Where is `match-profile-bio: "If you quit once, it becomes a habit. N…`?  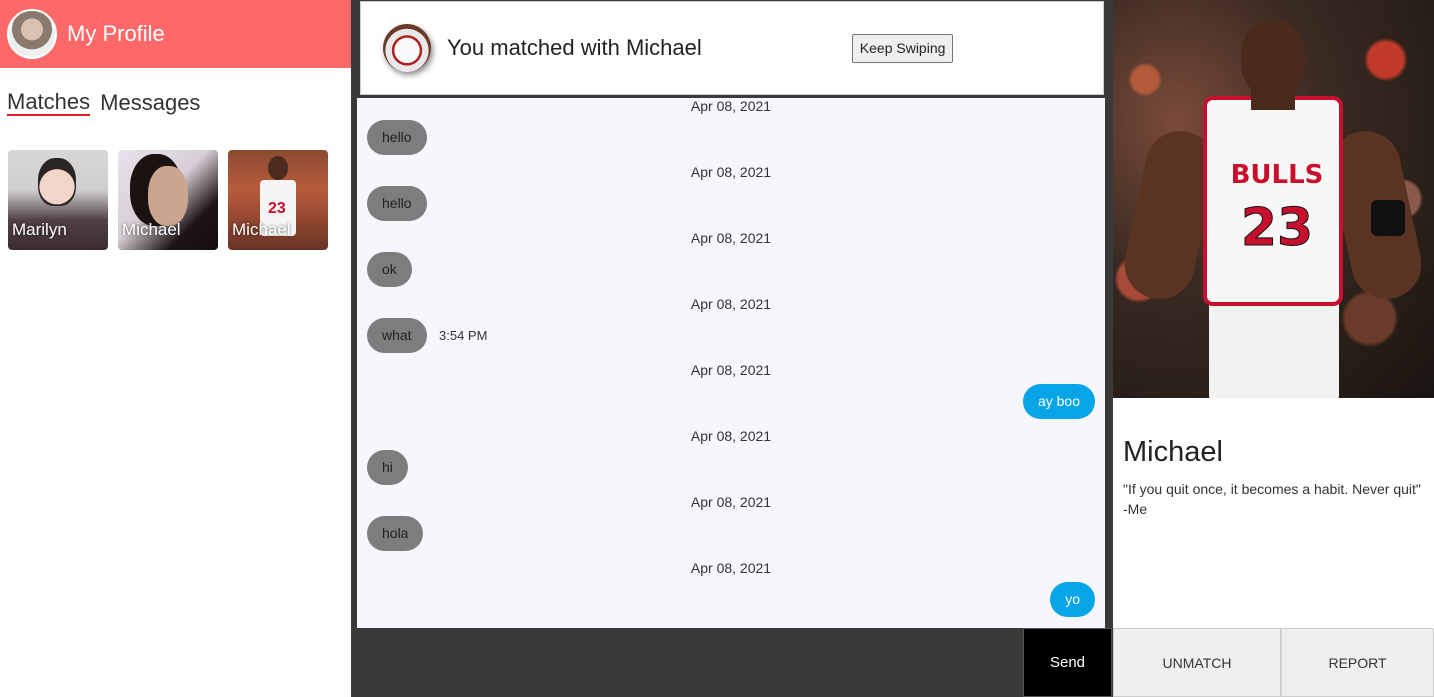
match-profile-bio: "If you quit once, it becomes a habit. N… is located at coordinates (1272, 499).